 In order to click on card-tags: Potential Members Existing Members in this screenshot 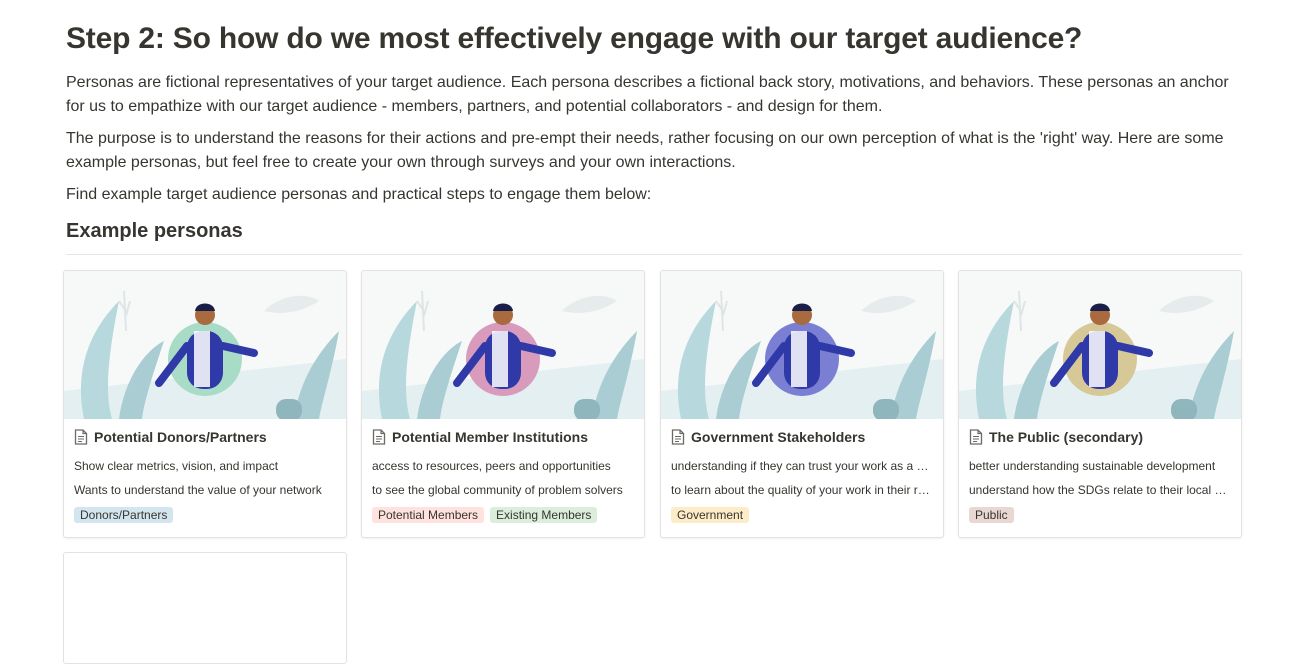, I will do `click(485, 515)`.